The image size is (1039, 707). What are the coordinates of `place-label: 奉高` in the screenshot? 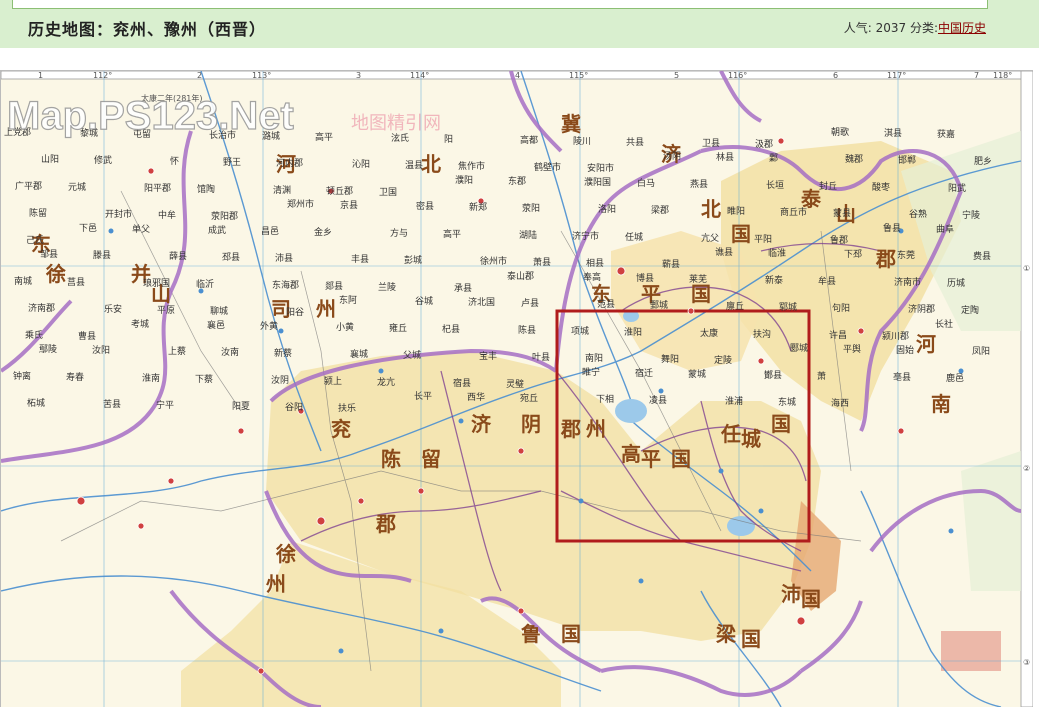 It's located at (592, 277).